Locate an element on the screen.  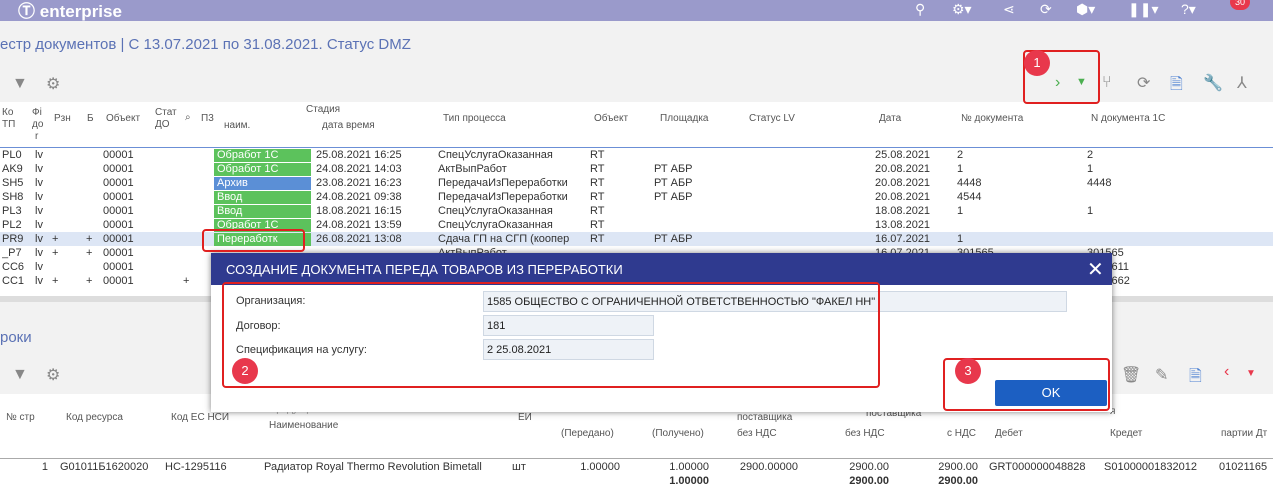
grid-cell-dt: 24.08.2021 14:03 is located at coordinates (375, 169).